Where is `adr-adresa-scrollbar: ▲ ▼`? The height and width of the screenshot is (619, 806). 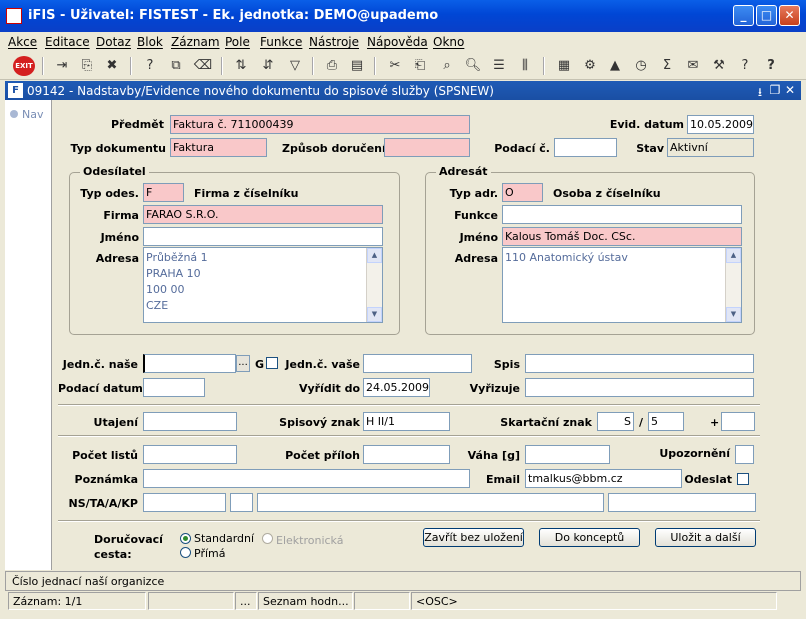
adr-adresa-scrollbar: ▲ ▼ is located at coordinates (733, 285).